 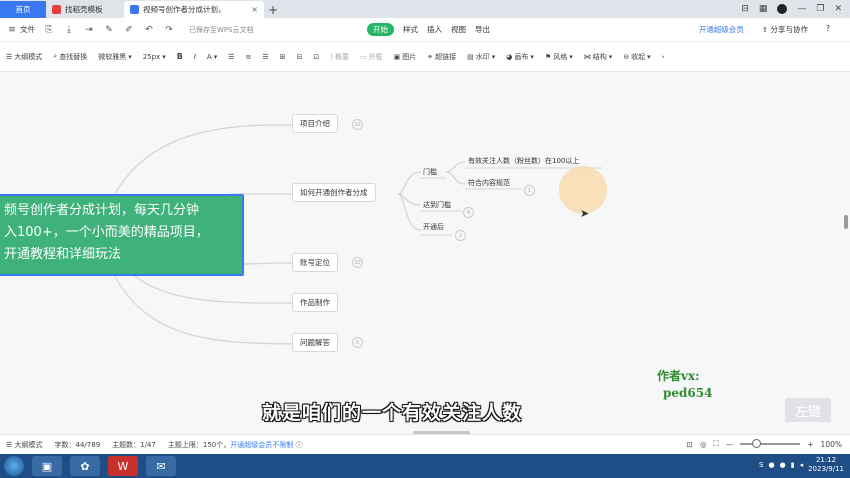 What do you see at coordinates (801, 9) in the screenshot?
I see `minimize-icon: —` at bounding box center [801, 9].